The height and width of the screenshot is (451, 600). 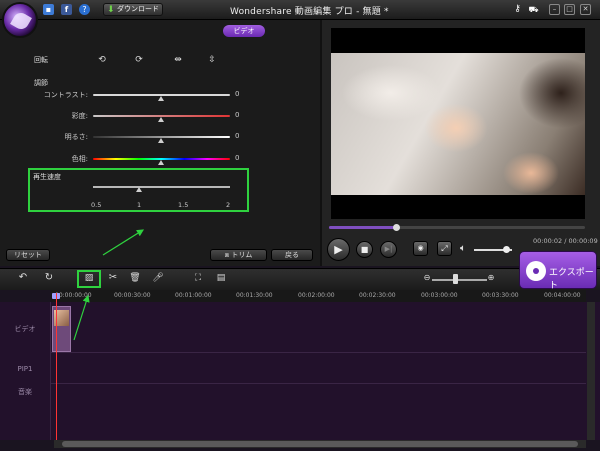 What do you see at coordinates (491, 278) in the screenshot?
I see `zoom-in-icon: ⊕` at bounding box center [491, 278].